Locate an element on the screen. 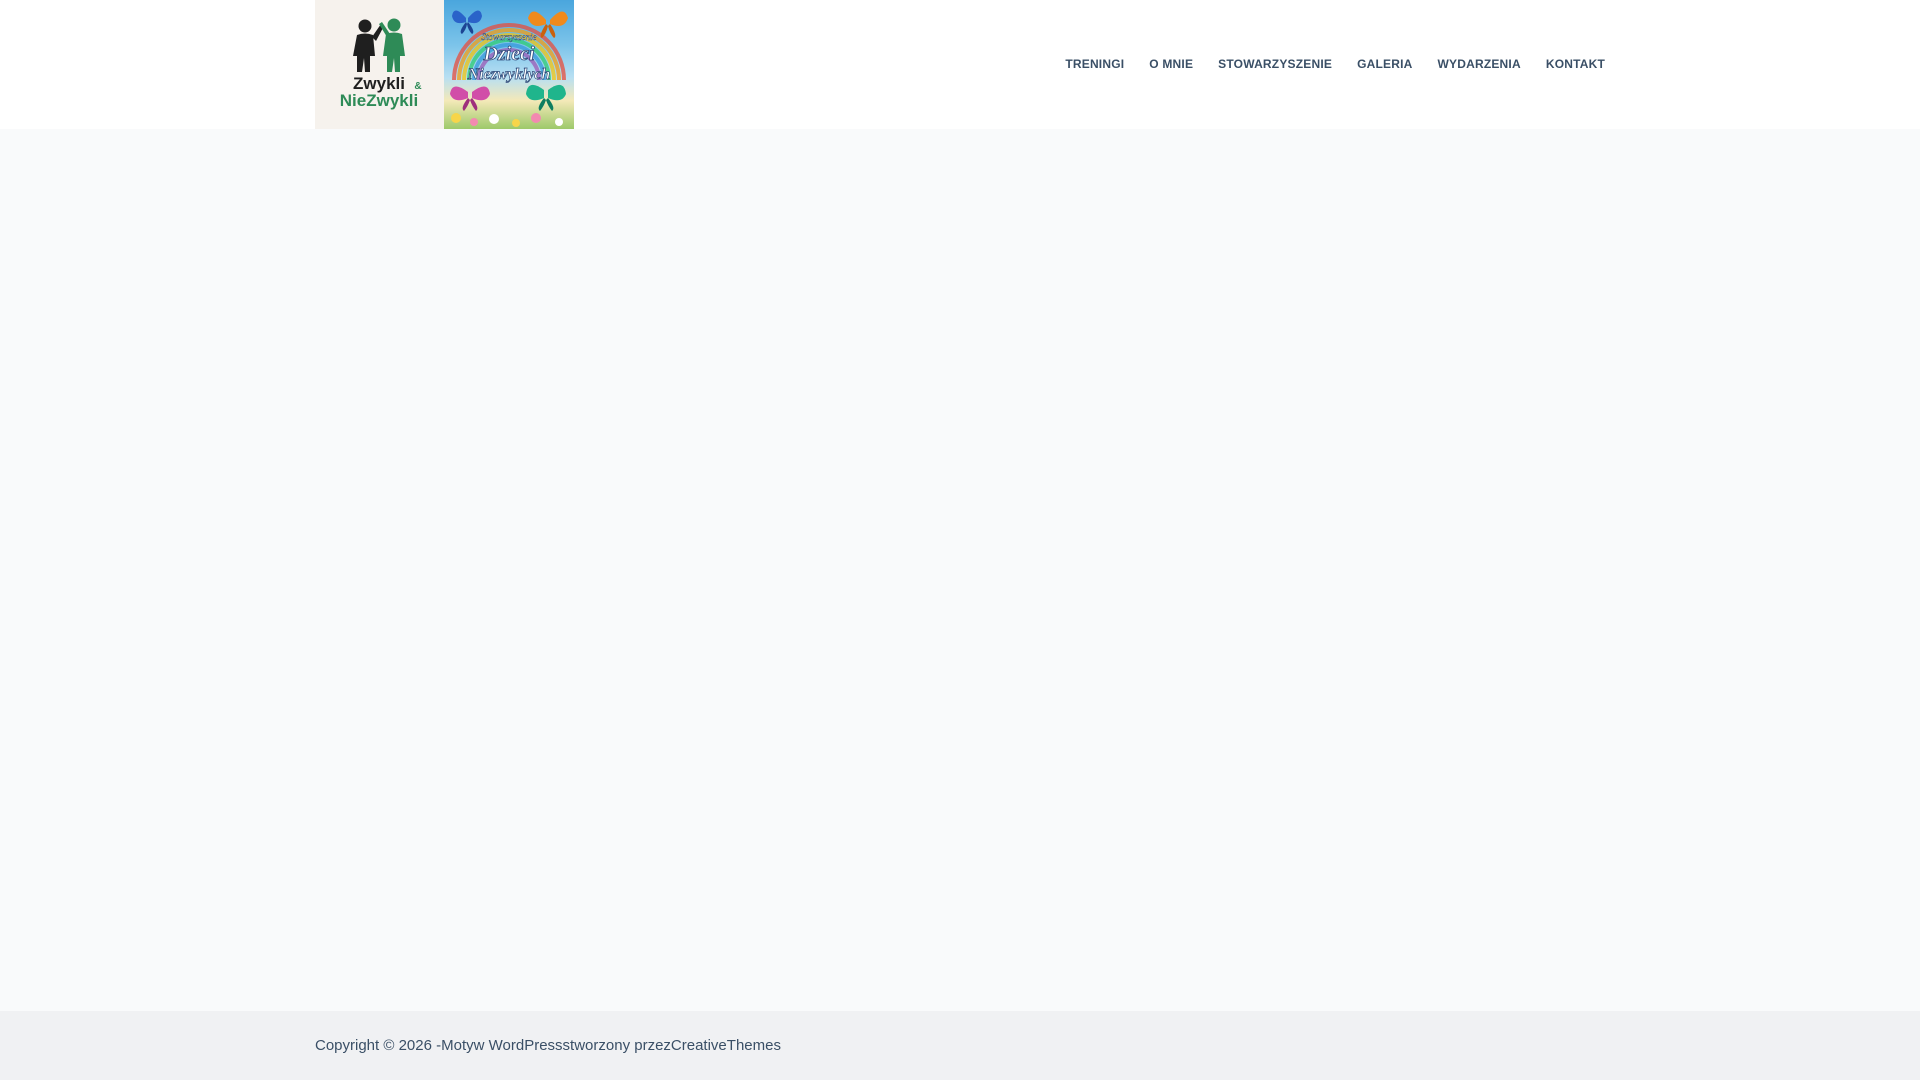 Image resolution: width=1920 pixels, height=1080 pixels. dzieci-niezwyklych-logo: Stowarzyszenie Dzieci Niezwykłych is located at coordinates (509, 64).